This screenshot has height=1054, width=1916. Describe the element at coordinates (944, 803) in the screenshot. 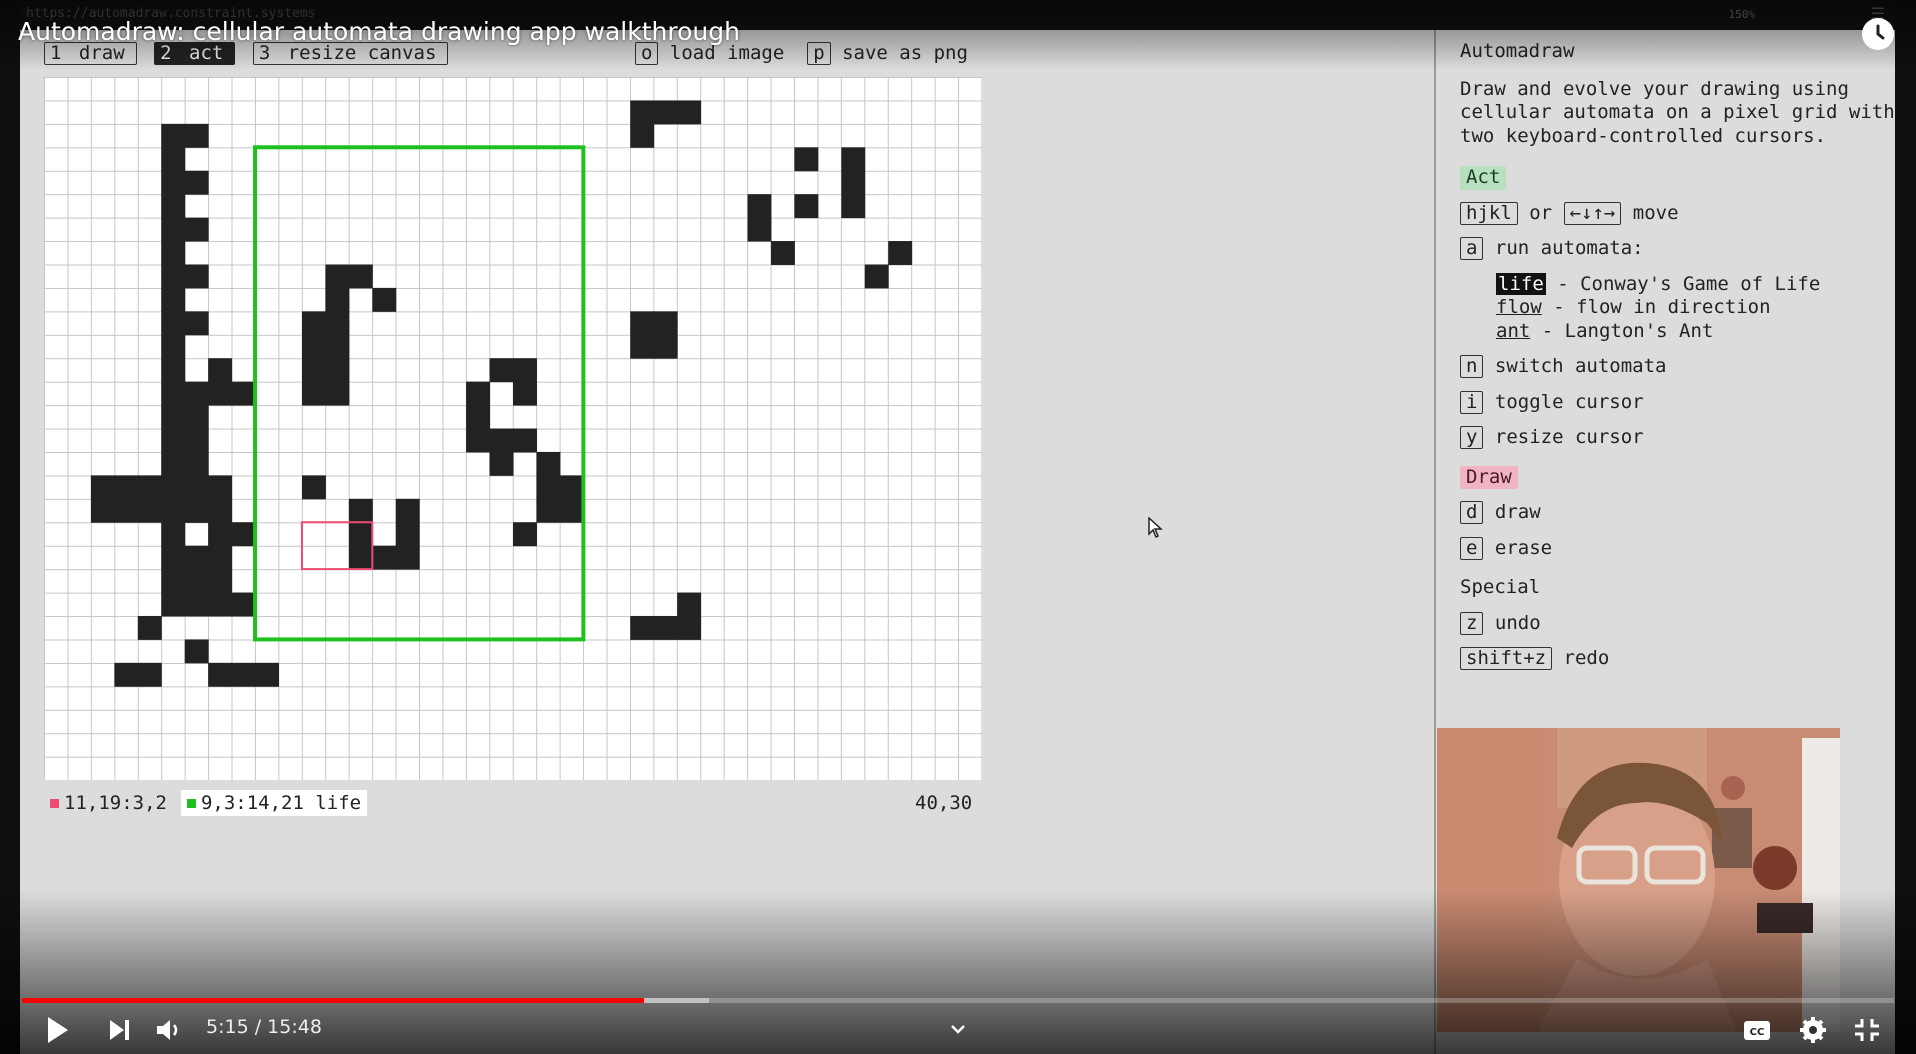

I see `canvas-dimensions: 40,30` at that location.